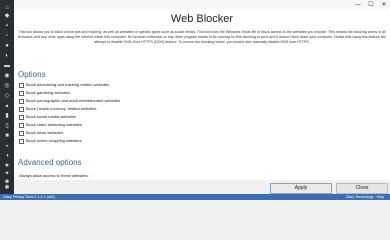 The image size is (390, 240). Describe the element at coordinates (364, 197) in the screenshot. I see `status-right: Glary Technology · Help` at that location.